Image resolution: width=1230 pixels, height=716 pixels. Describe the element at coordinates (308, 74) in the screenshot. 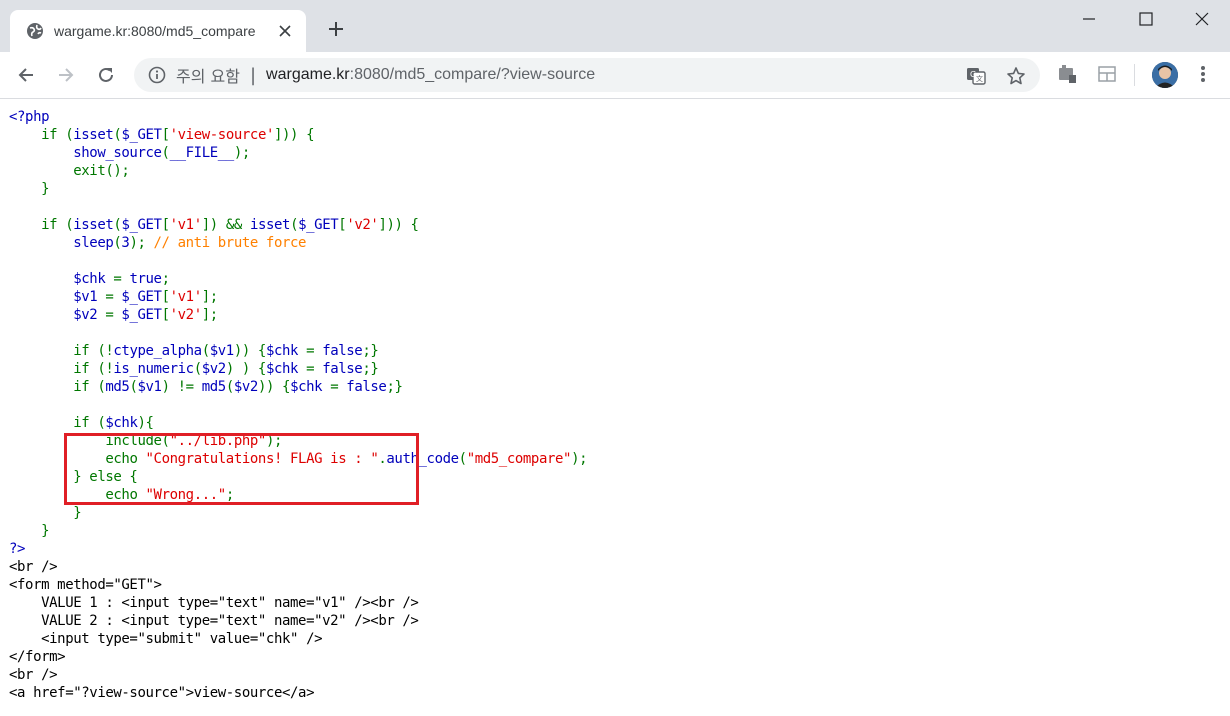

I see `url-host: wargame.kr` at that location.